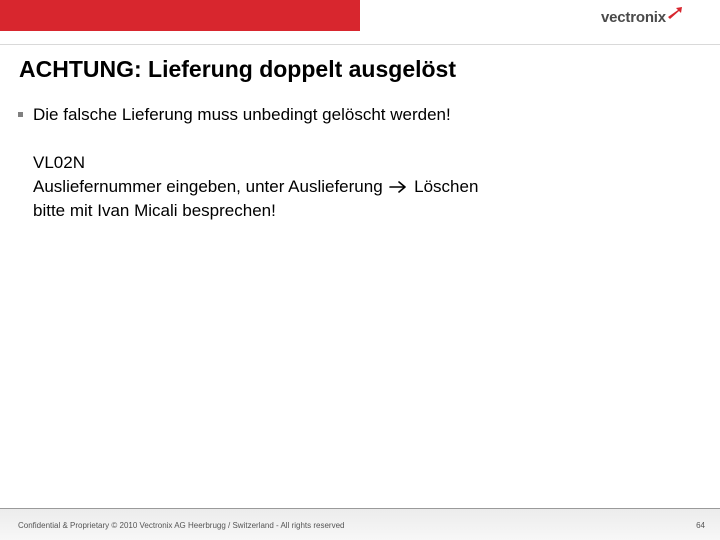  What do you see at coordinates (633, 17) in the screenshot?
I see `logo-text: vectronix` at bounding box center [633, 17].